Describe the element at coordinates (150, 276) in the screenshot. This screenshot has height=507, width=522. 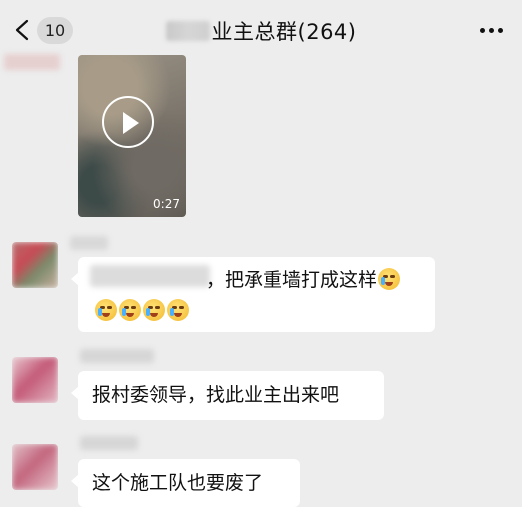
I see `blurred-message-text` at that location.